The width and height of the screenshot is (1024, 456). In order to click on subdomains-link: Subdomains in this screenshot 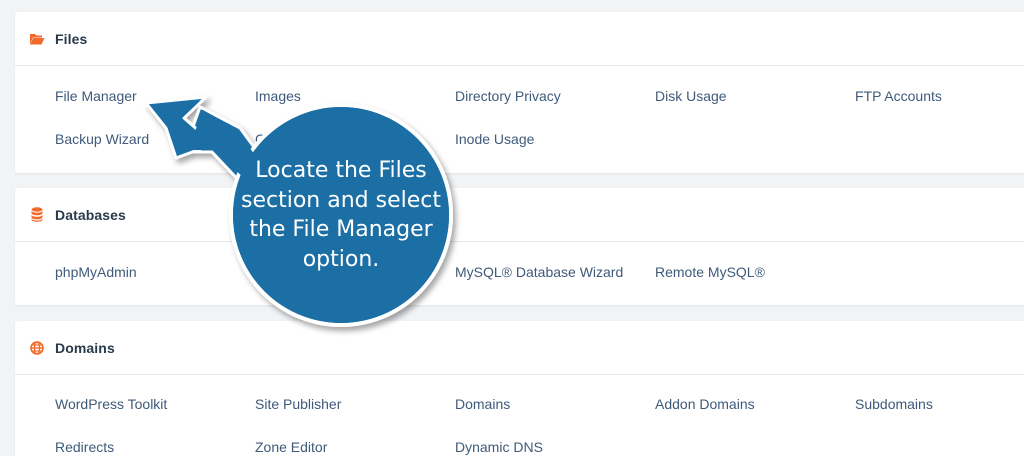, I will do `click(894, 404)`.